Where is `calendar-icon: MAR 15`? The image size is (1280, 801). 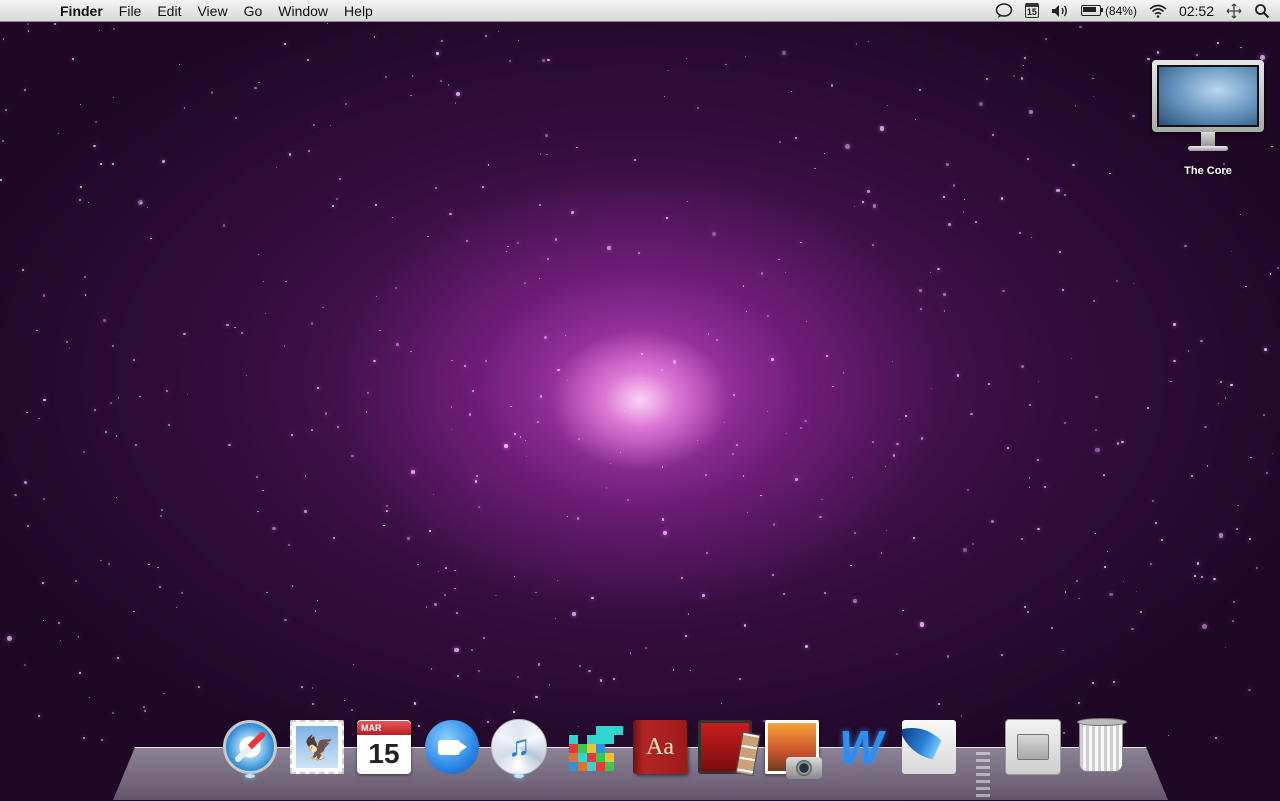 calendar-icon: MAR 15 is located at coordinates (384, 747).